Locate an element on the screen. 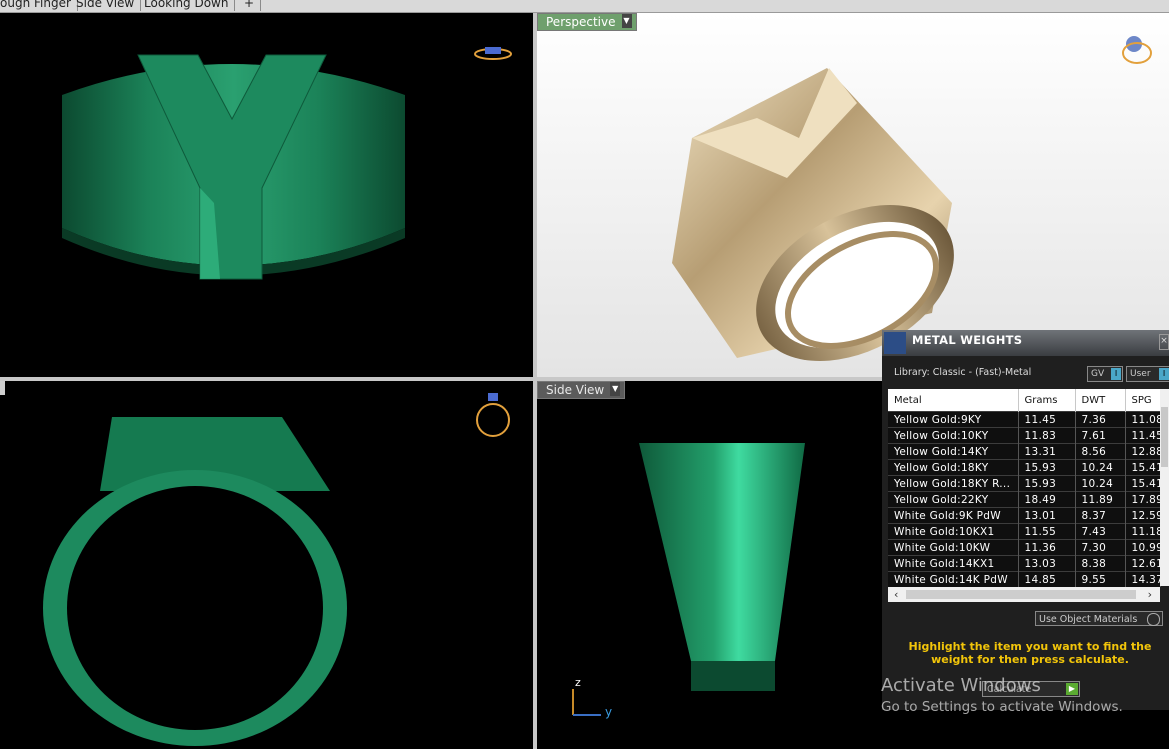 Image resolution: width=1169 pixels, height=749 pixels. panel-title: METAL WEIGHTS is located at coordinates (967, 340).